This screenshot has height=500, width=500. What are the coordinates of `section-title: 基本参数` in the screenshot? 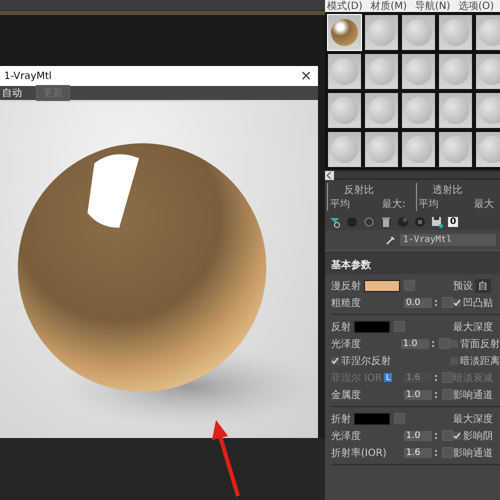 It's located at (351, 265).